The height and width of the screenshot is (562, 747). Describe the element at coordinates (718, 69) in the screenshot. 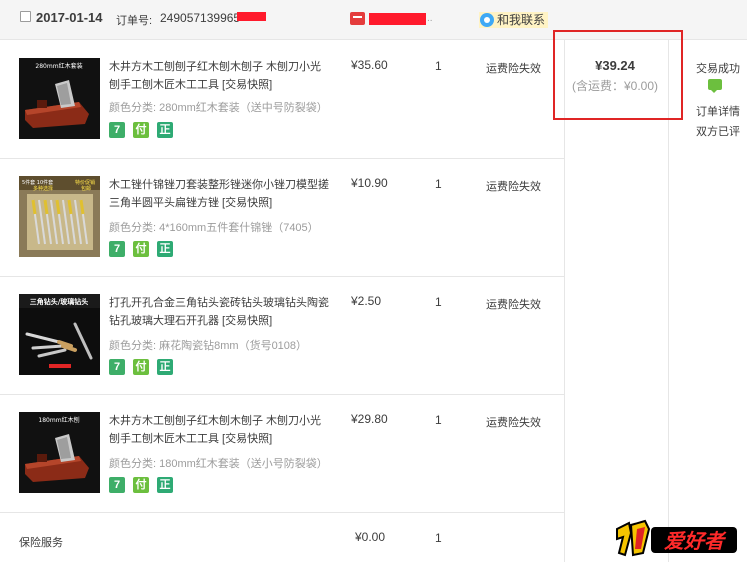

I see `trade-status: 交易成功` at that location.